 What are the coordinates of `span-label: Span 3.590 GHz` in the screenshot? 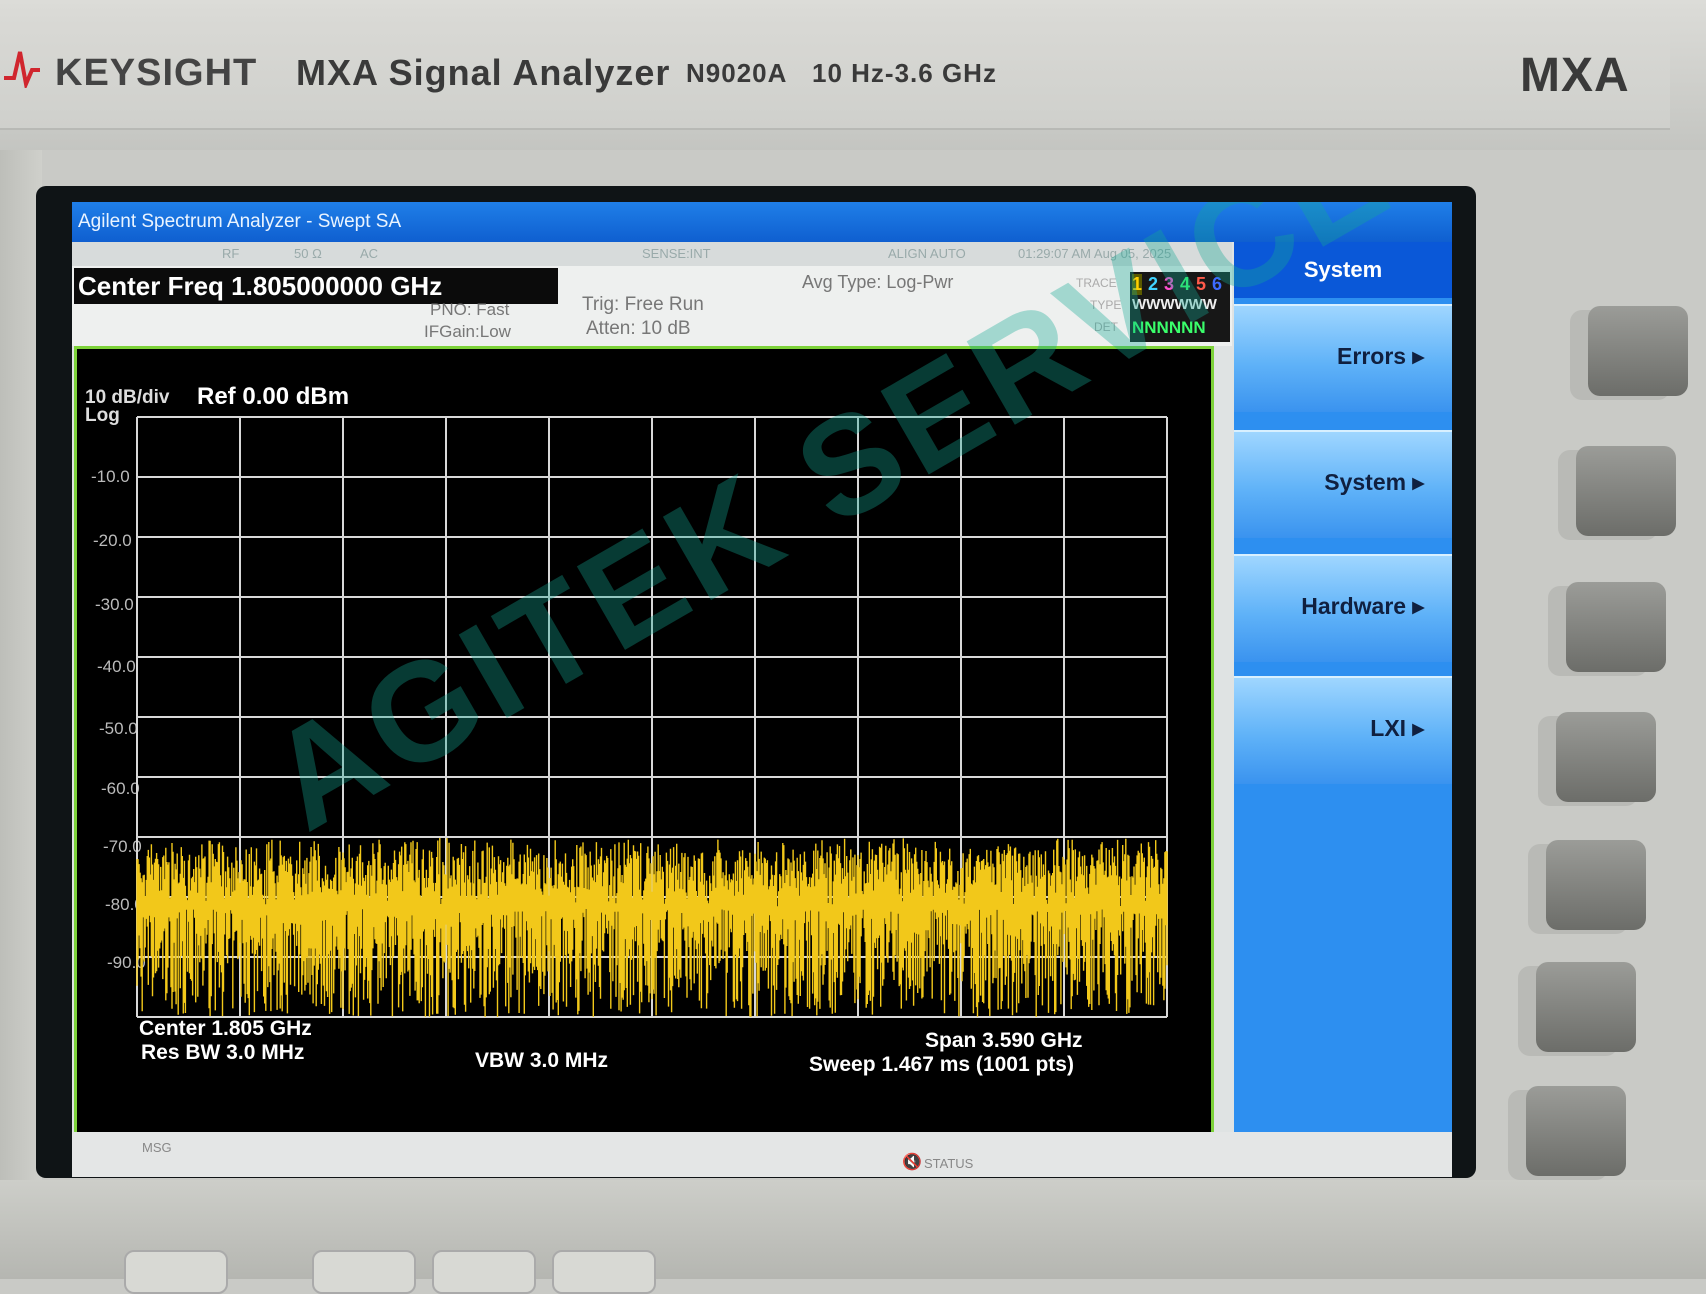 It's located at (1004, 1040).